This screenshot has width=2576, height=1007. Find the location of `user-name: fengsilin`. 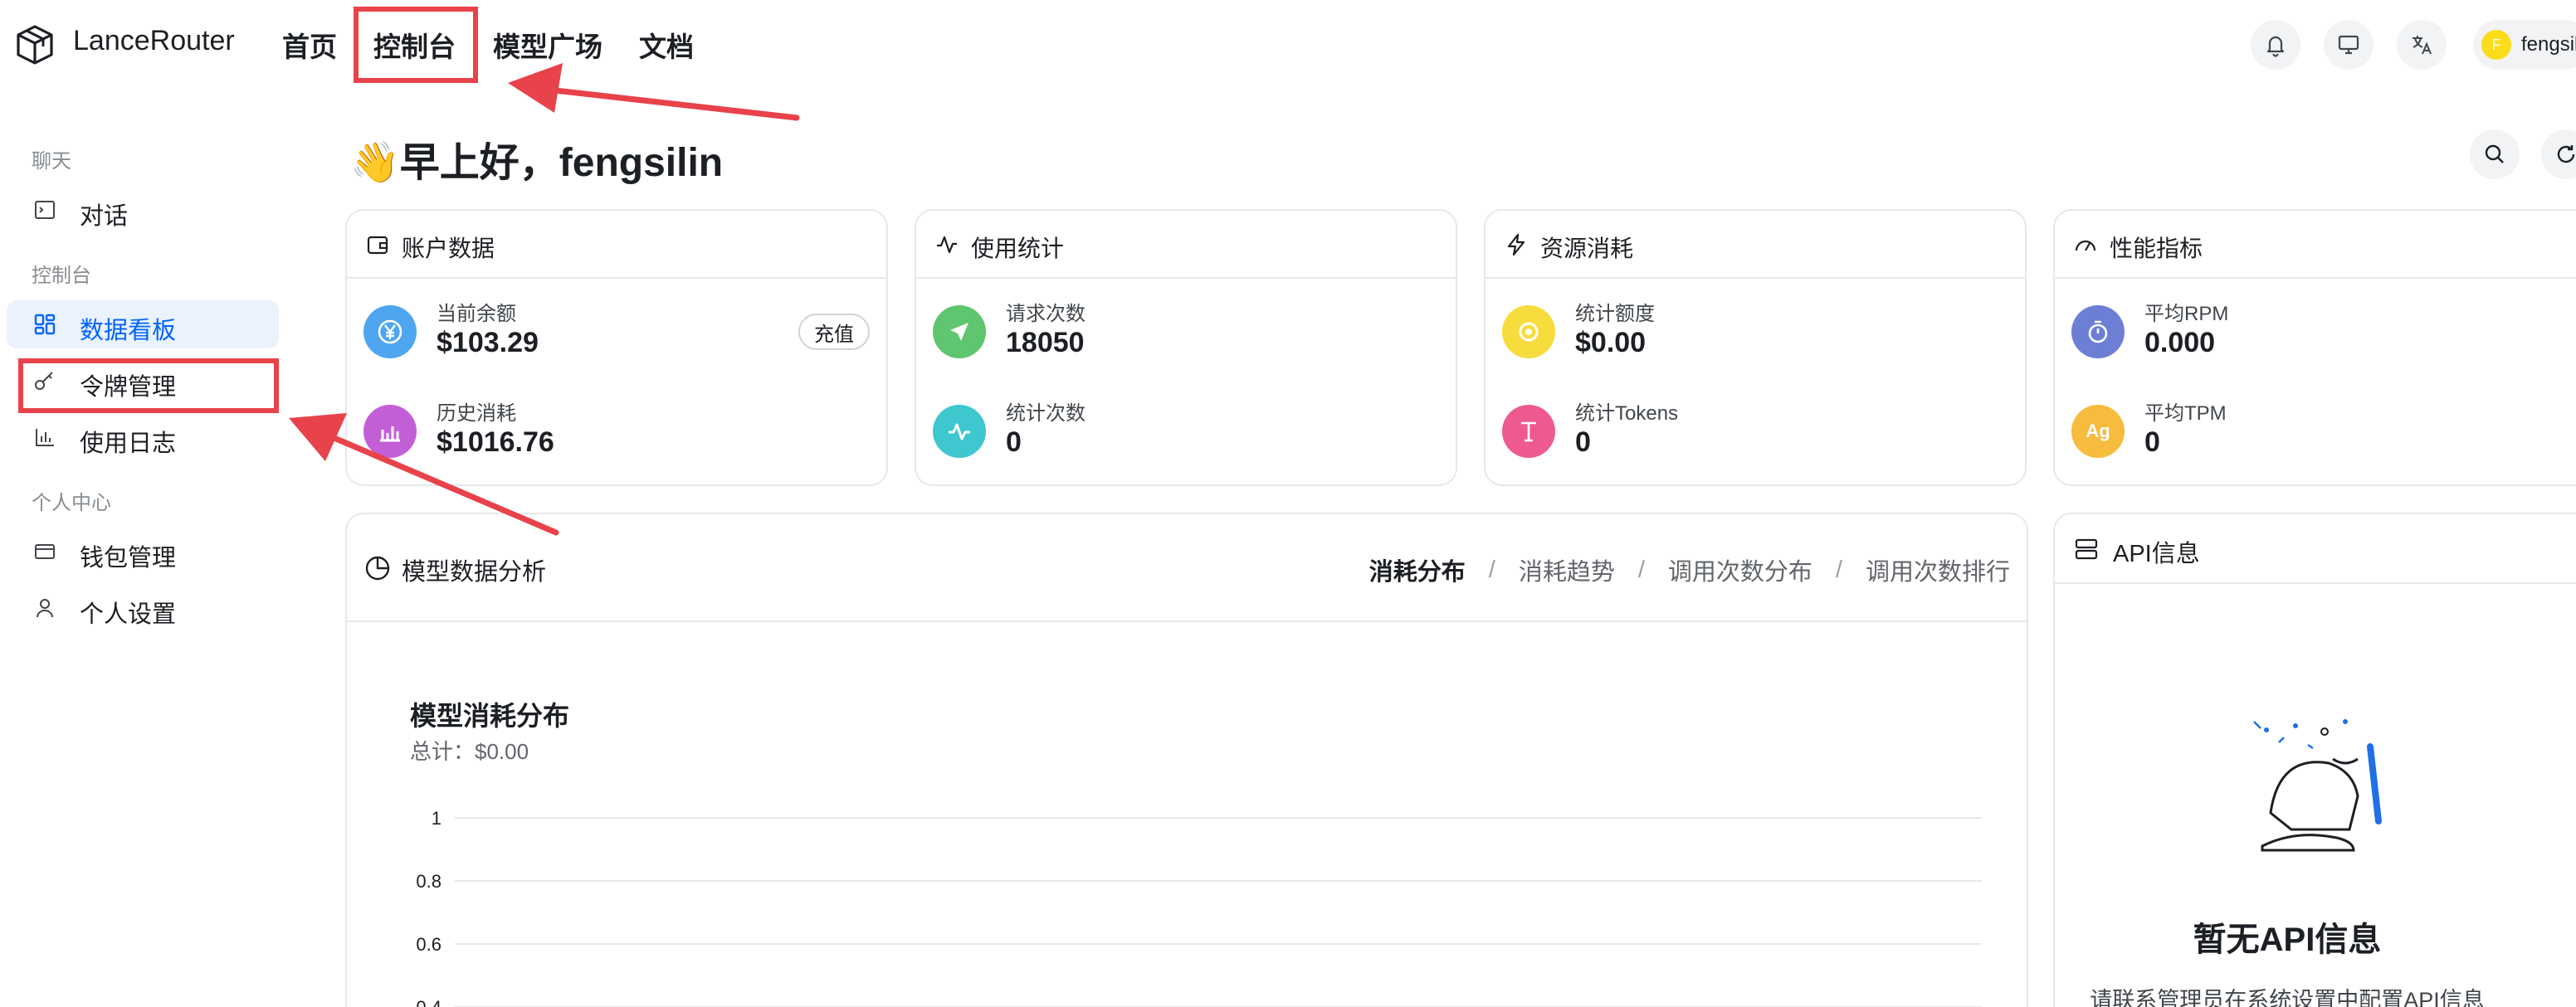

user-name: fengsilin is located at coordinates (2548, 44).